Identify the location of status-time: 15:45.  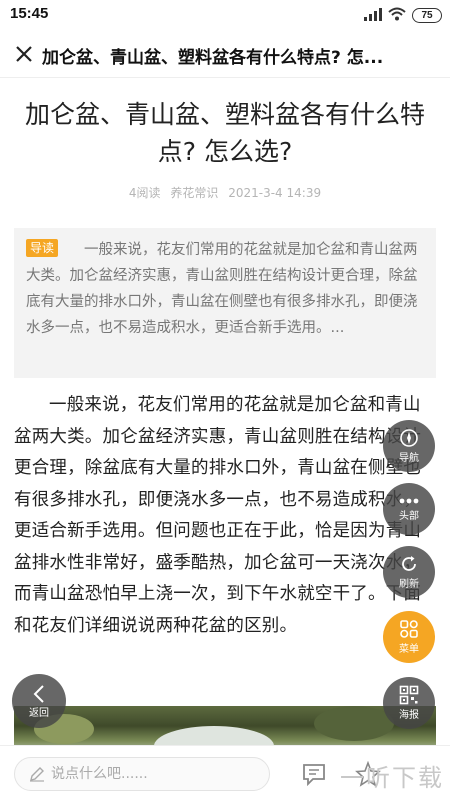
(29, 13).